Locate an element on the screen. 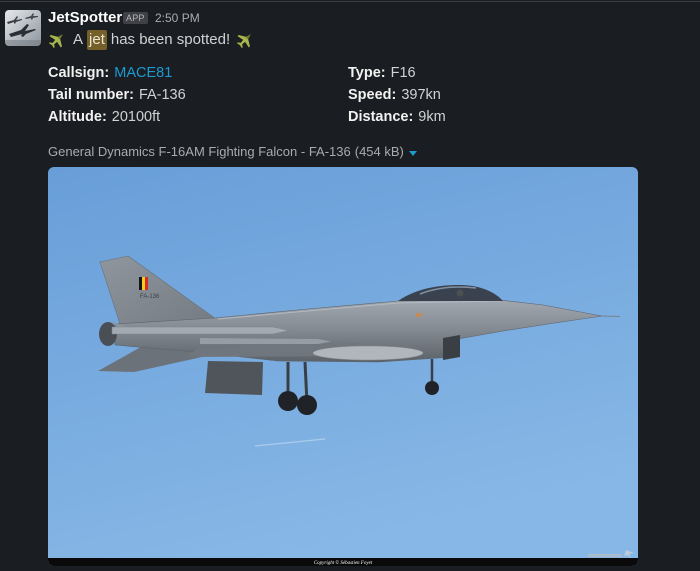 Image resolution: width=700 pixels, height=571 pixels. fuel-tank is located at coordinates (368, 353).